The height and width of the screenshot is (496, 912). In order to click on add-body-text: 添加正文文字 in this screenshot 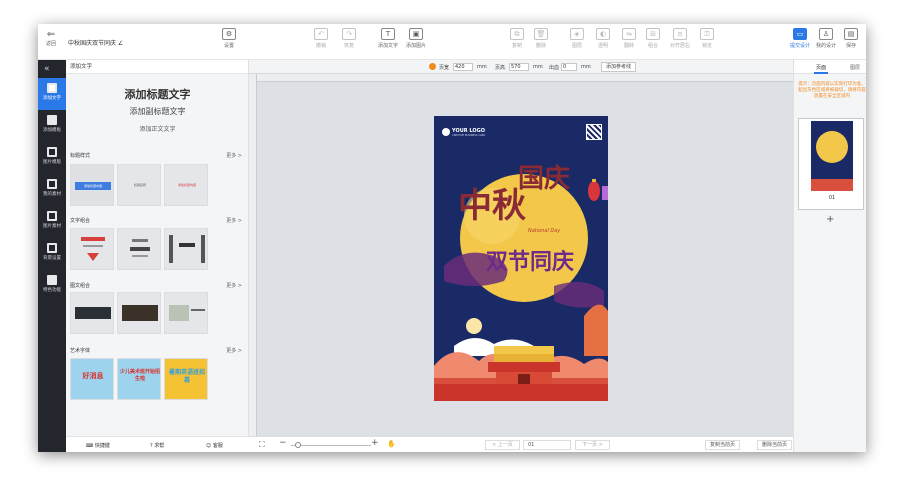, I will do `click(157, 128)`.